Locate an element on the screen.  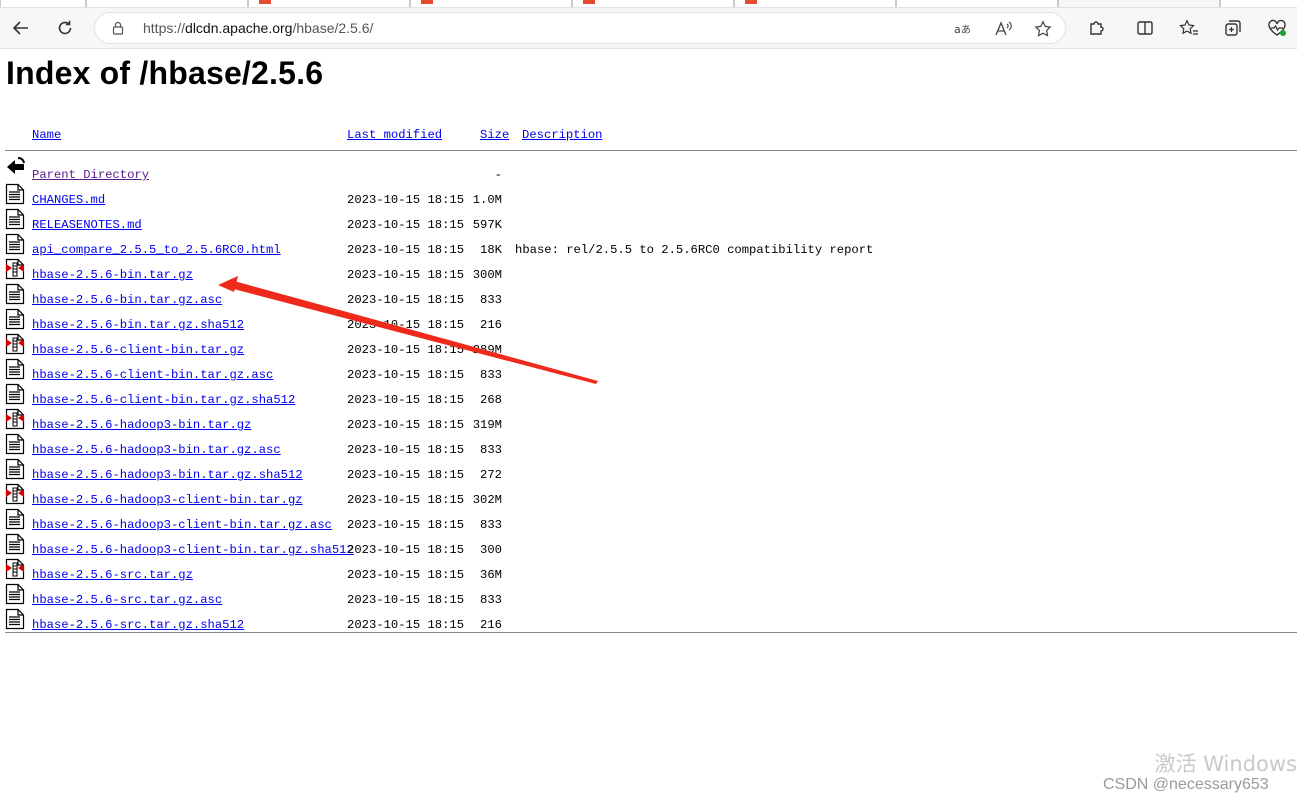
url-path: /hbase/2.5.6/ is located at coordinates (333, 28).